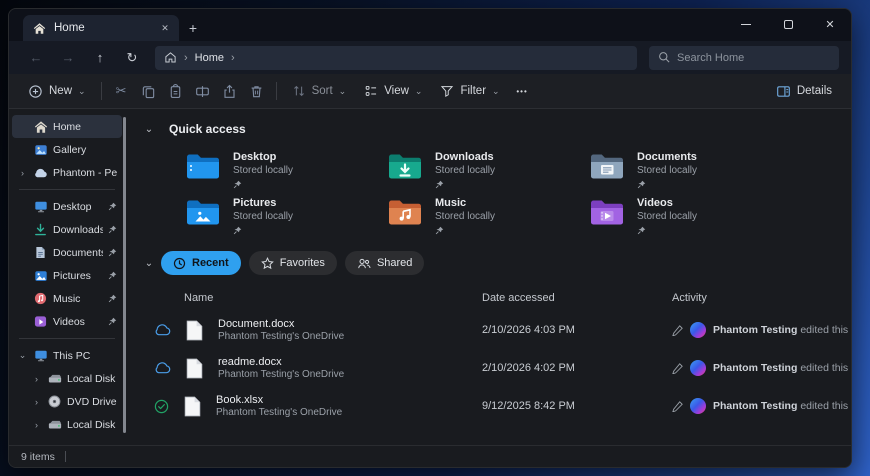  Describe the element at coordinates (193, 28) in the screenshot. I see `new-tab-button: +` at that location.